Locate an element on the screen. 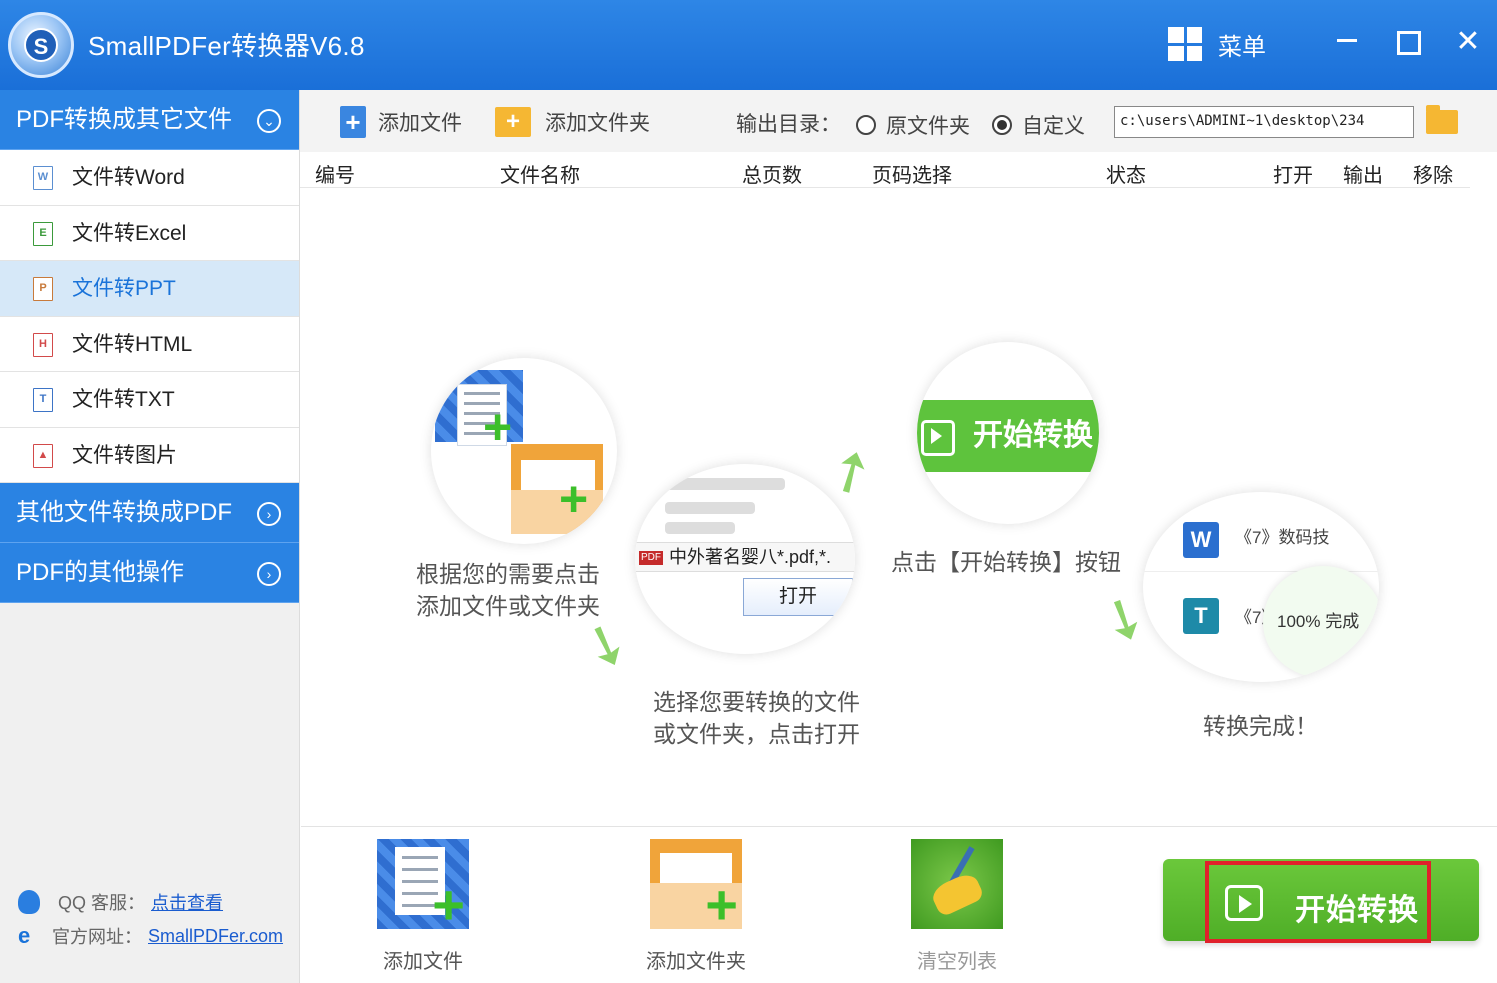 The image size is (1497, 983). col-number: 编号 is located at coordinates (335, 176).